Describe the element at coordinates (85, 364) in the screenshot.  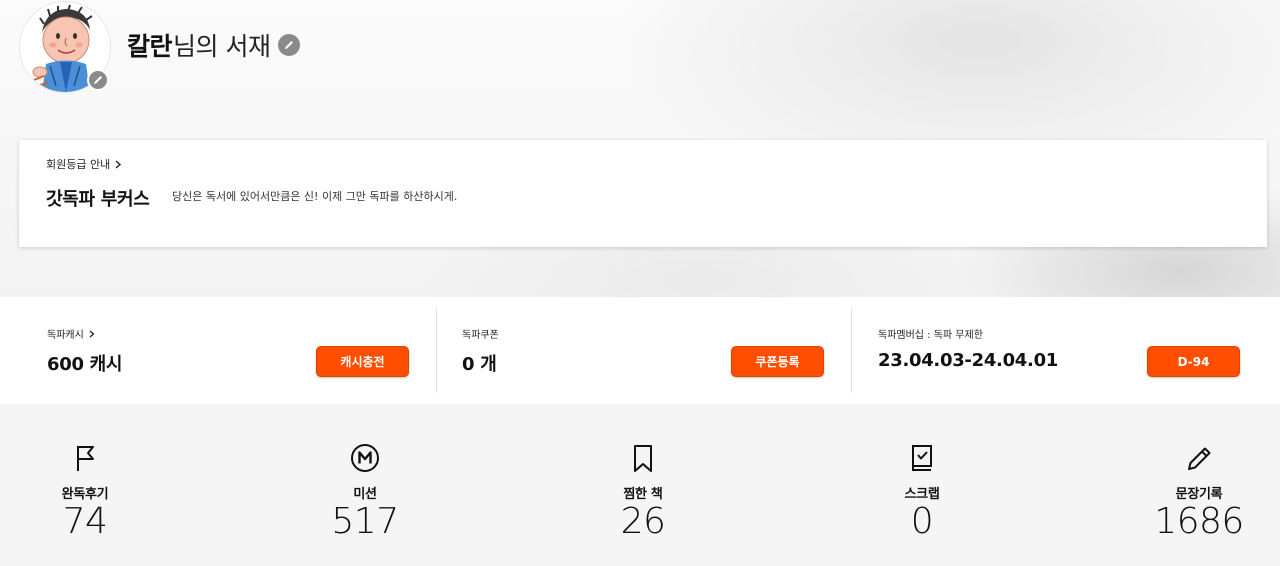
I see `cash-value: 600 캐시` at that location.